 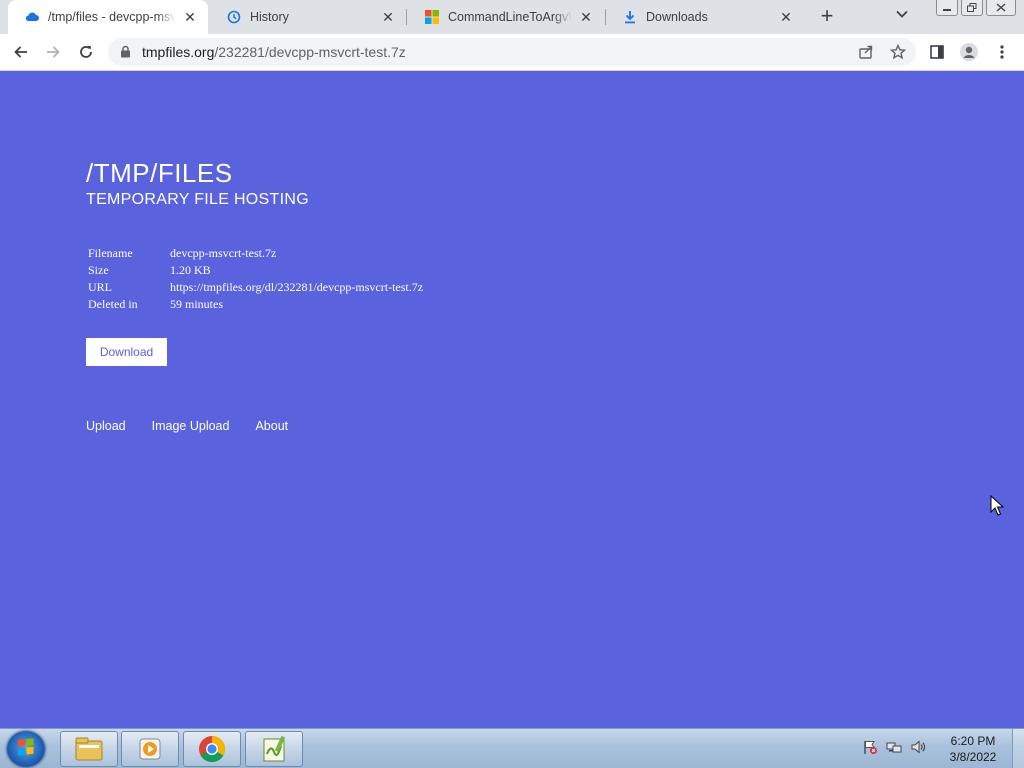 I want to click on windows-explorer-taskbar-button, so click(x=89, y=749).